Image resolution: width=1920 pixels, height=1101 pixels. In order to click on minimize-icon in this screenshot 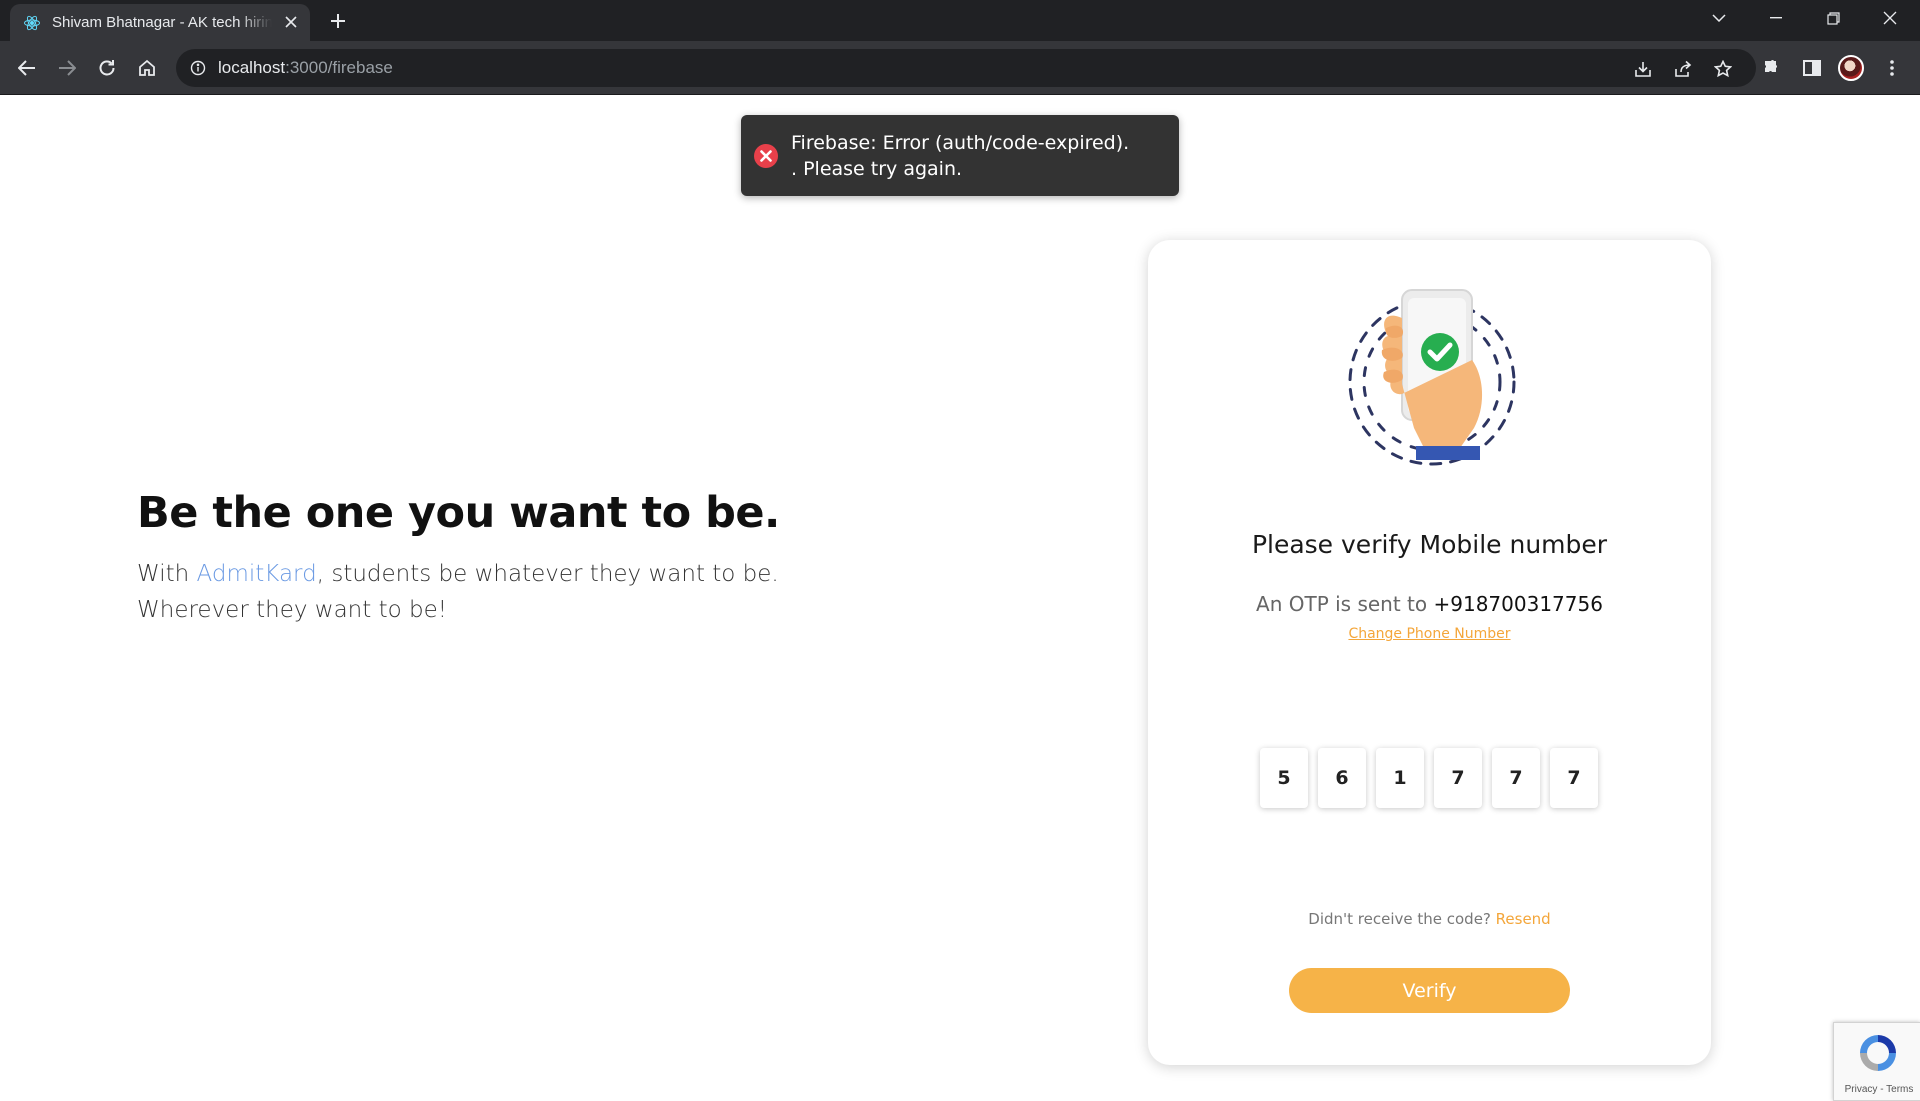, I will do `click(1776, 18)`.